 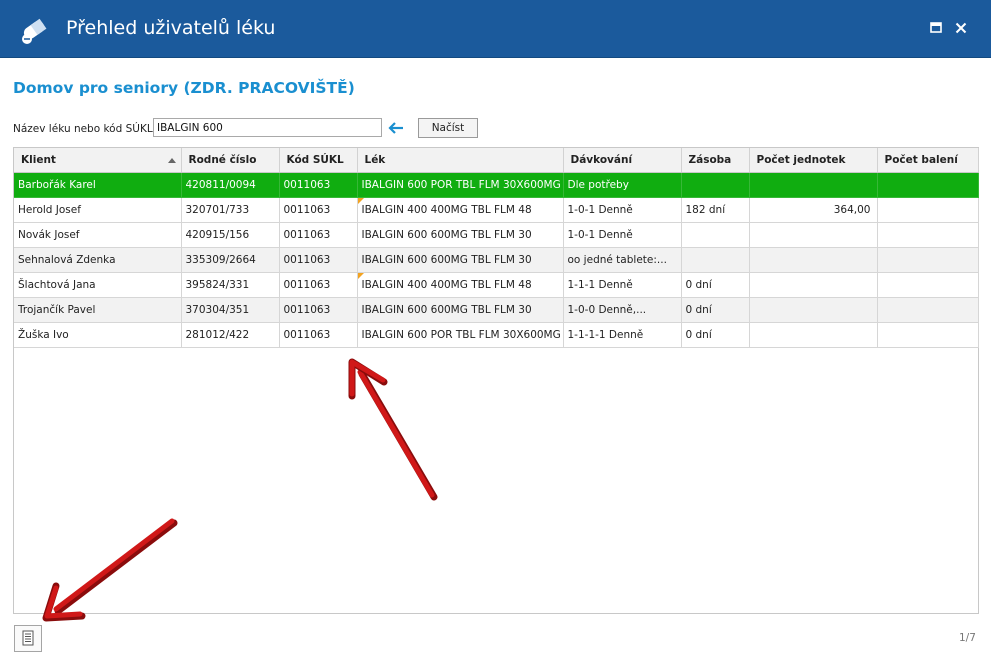 I want to click on cell-rodne-cislo: 281012/422, so click(x=230, y=335).